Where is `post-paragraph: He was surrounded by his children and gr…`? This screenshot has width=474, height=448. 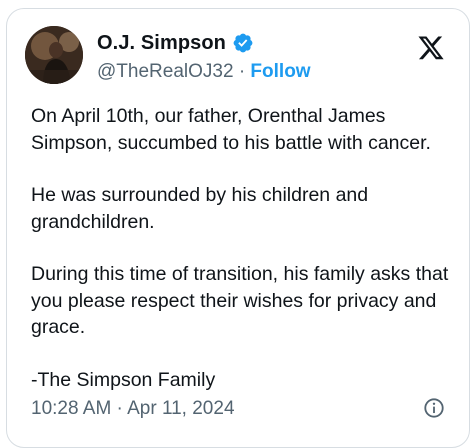 post-paragraph: He was surrounded by his children and gr… is located at coordinates (200, 208).